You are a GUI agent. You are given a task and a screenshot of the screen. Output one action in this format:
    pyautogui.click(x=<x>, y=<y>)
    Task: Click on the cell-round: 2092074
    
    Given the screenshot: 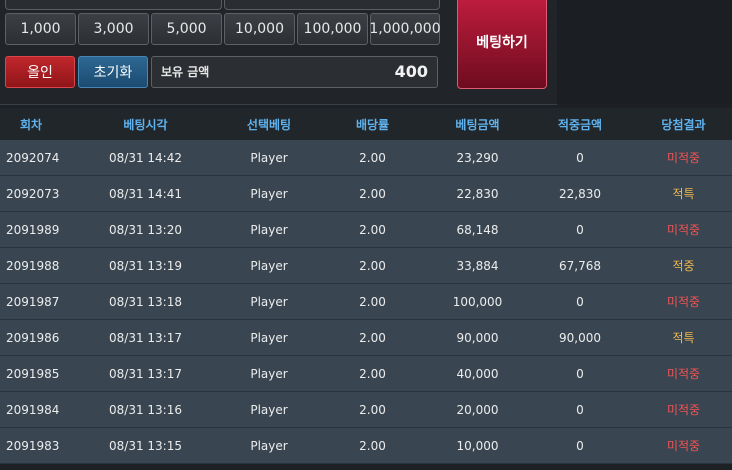 What is the action you would take?
    pyautogui.click(x=33, y=157)
    